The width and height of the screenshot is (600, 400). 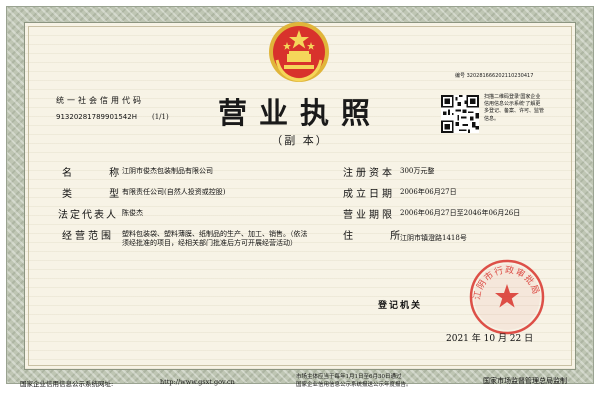 What do you see at coordinates (428, 192) in the screenshot?
I see `field-value-established: 2006年06月27日` at bounding box center [428, 192].